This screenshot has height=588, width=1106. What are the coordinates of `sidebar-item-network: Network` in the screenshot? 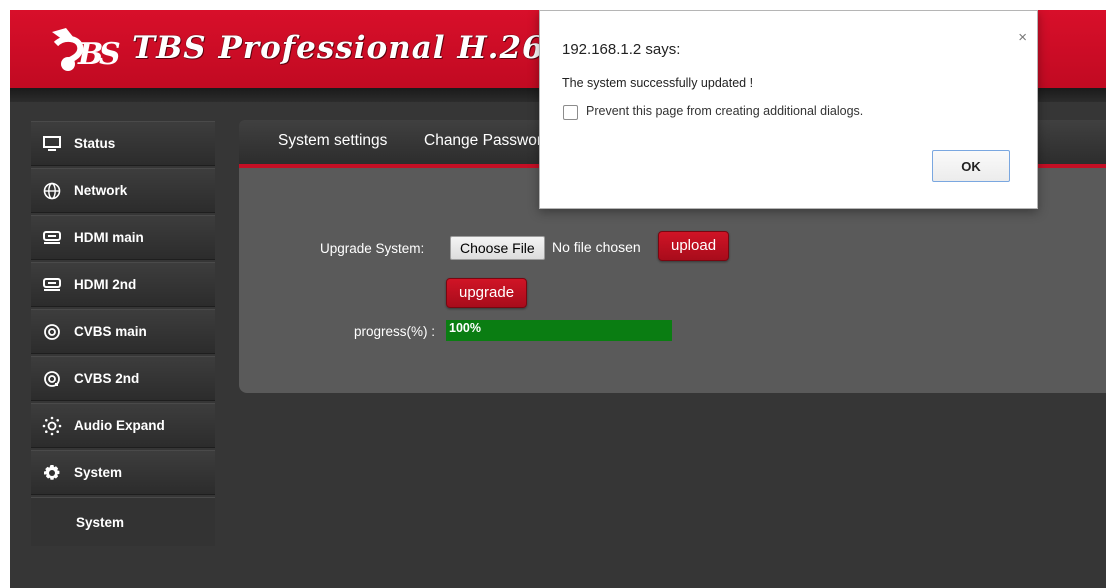 It's located at (123, 190).